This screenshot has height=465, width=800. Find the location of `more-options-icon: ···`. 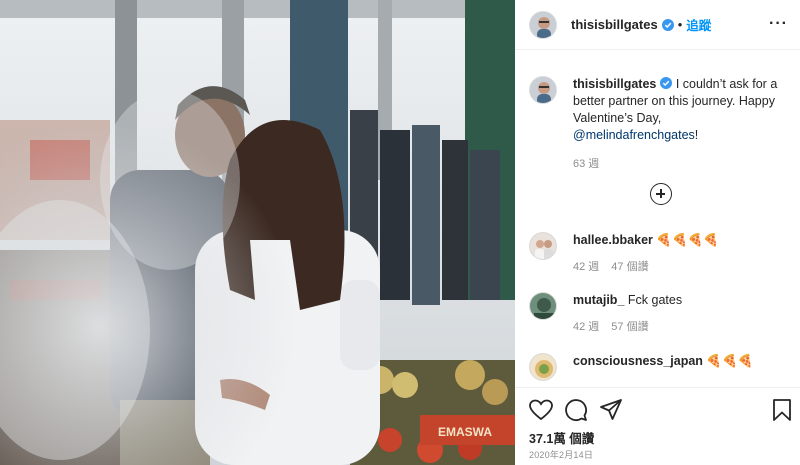

more-options-icon: ··· is located at coordinates (778, 24).